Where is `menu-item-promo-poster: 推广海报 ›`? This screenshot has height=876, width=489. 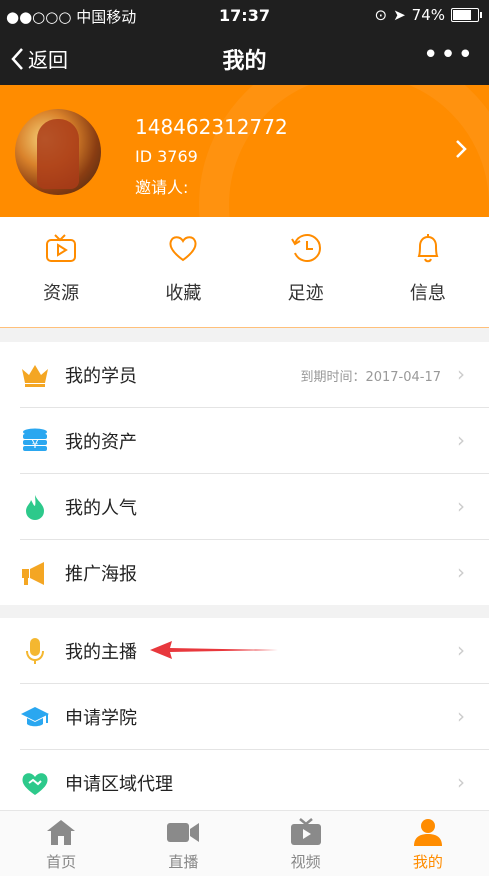 menu-item-promo-poster: 推广海报 › is located at coordinates (254, 572).